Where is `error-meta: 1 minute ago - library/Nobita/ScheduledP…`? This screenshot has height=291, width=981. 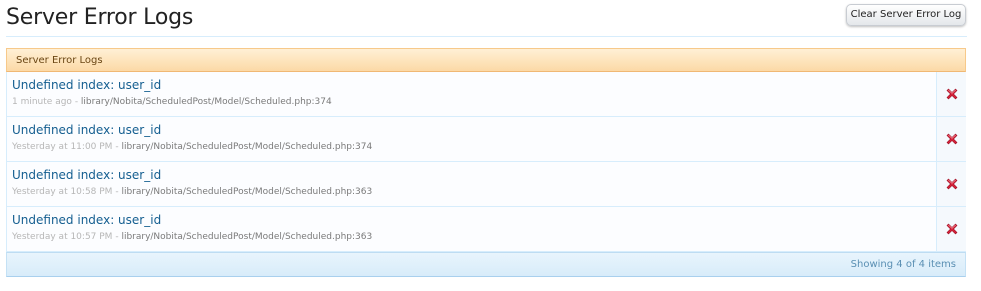
error-meta: 1 minute ago - library/Nobita/ScheduledP… is located at coordinates (172, 102).